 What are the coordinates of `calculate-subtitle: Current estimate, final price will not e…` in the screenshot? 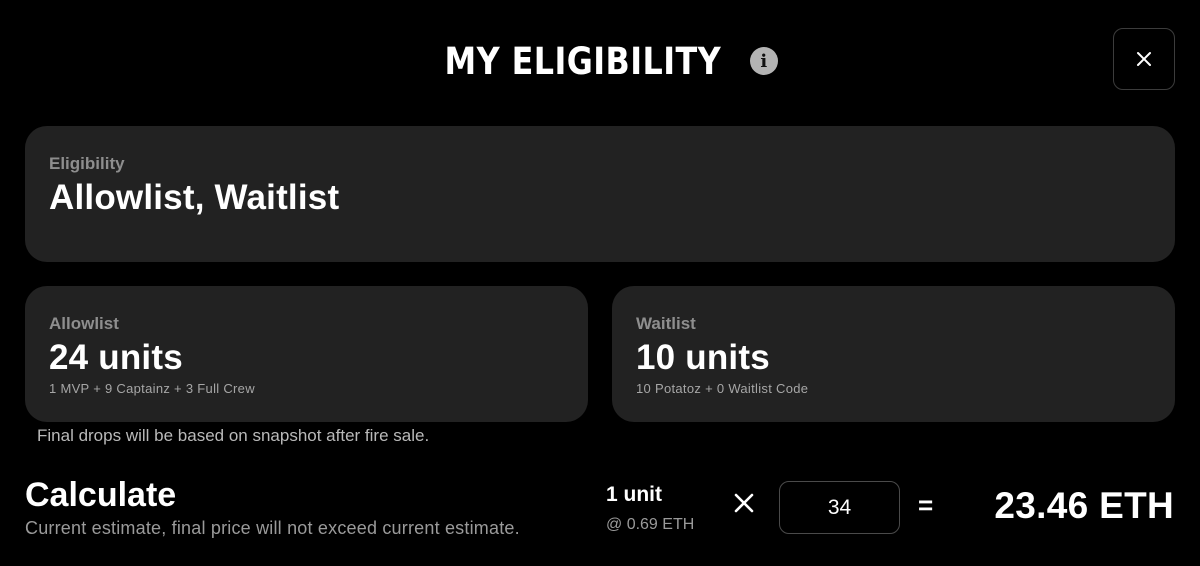 It's located at (272, 528).